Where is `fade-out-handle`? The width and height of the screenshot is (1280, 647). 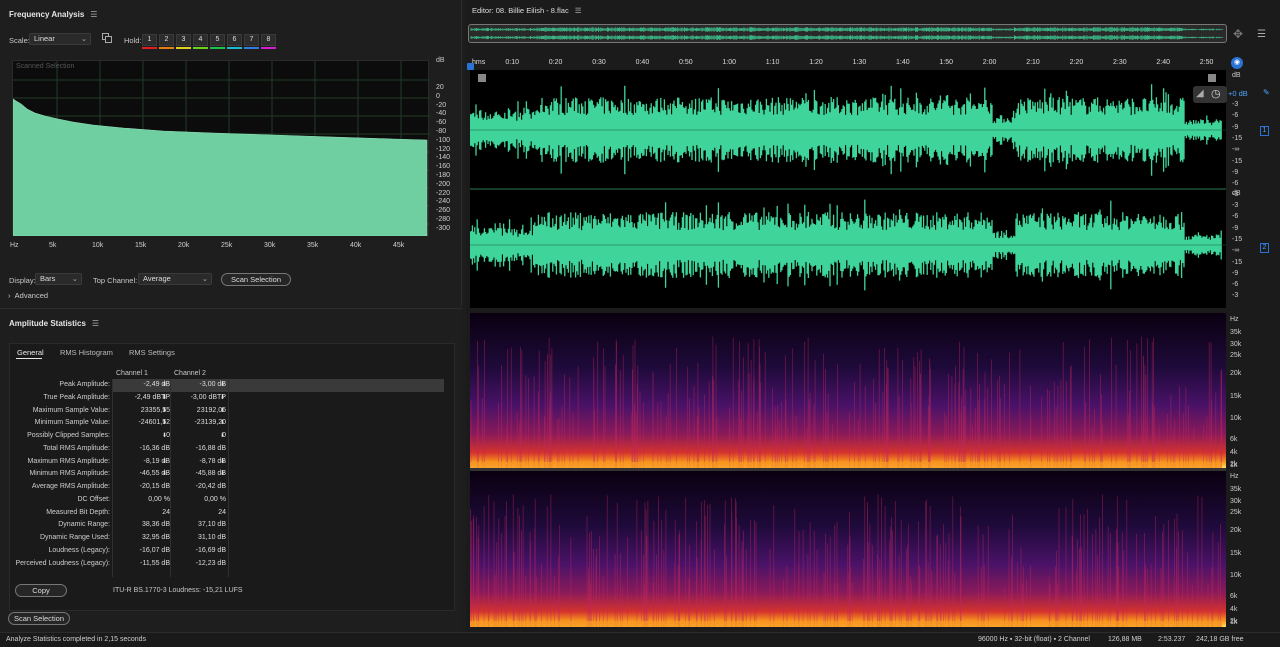 fade-out-handle is located at coordinates (1212, 78).